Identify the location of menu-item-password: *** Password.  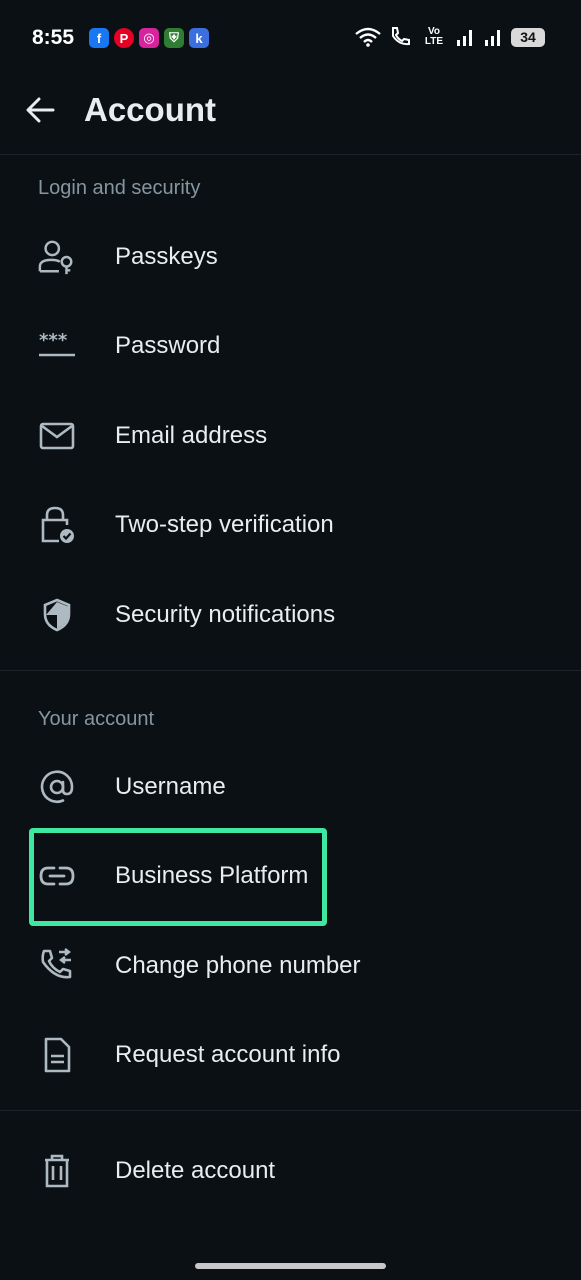
(290, 346).